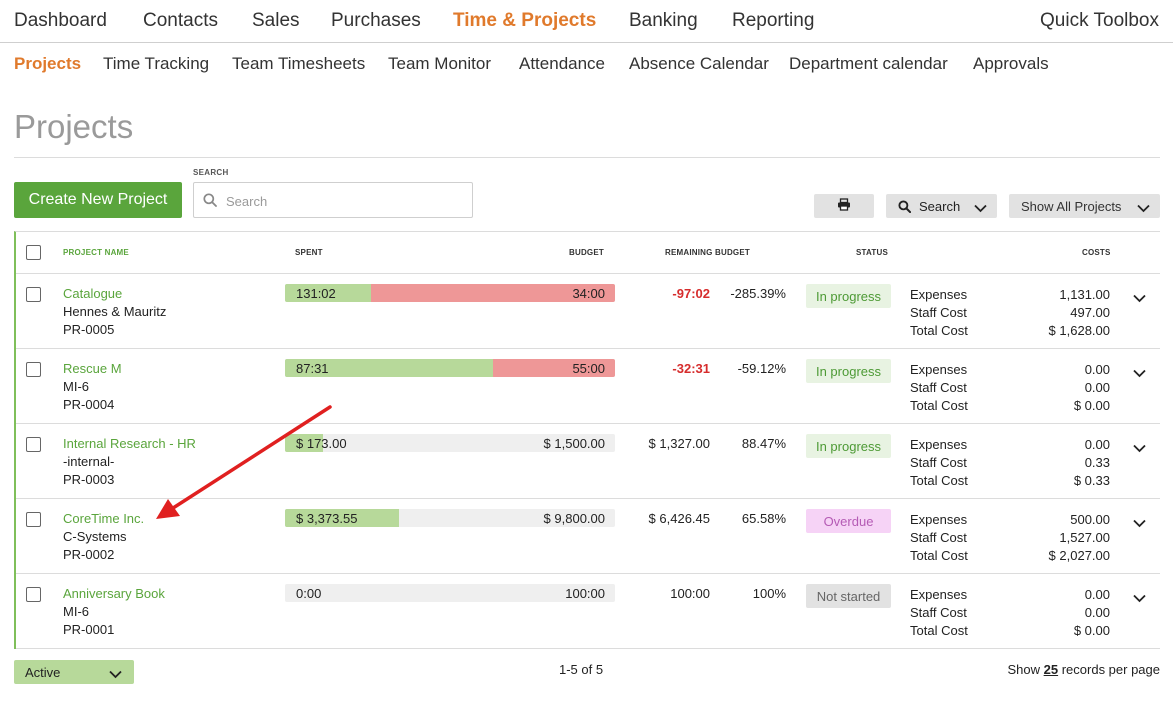  I want to click on subnav-approvals: Approvals, so click(1011, 64).